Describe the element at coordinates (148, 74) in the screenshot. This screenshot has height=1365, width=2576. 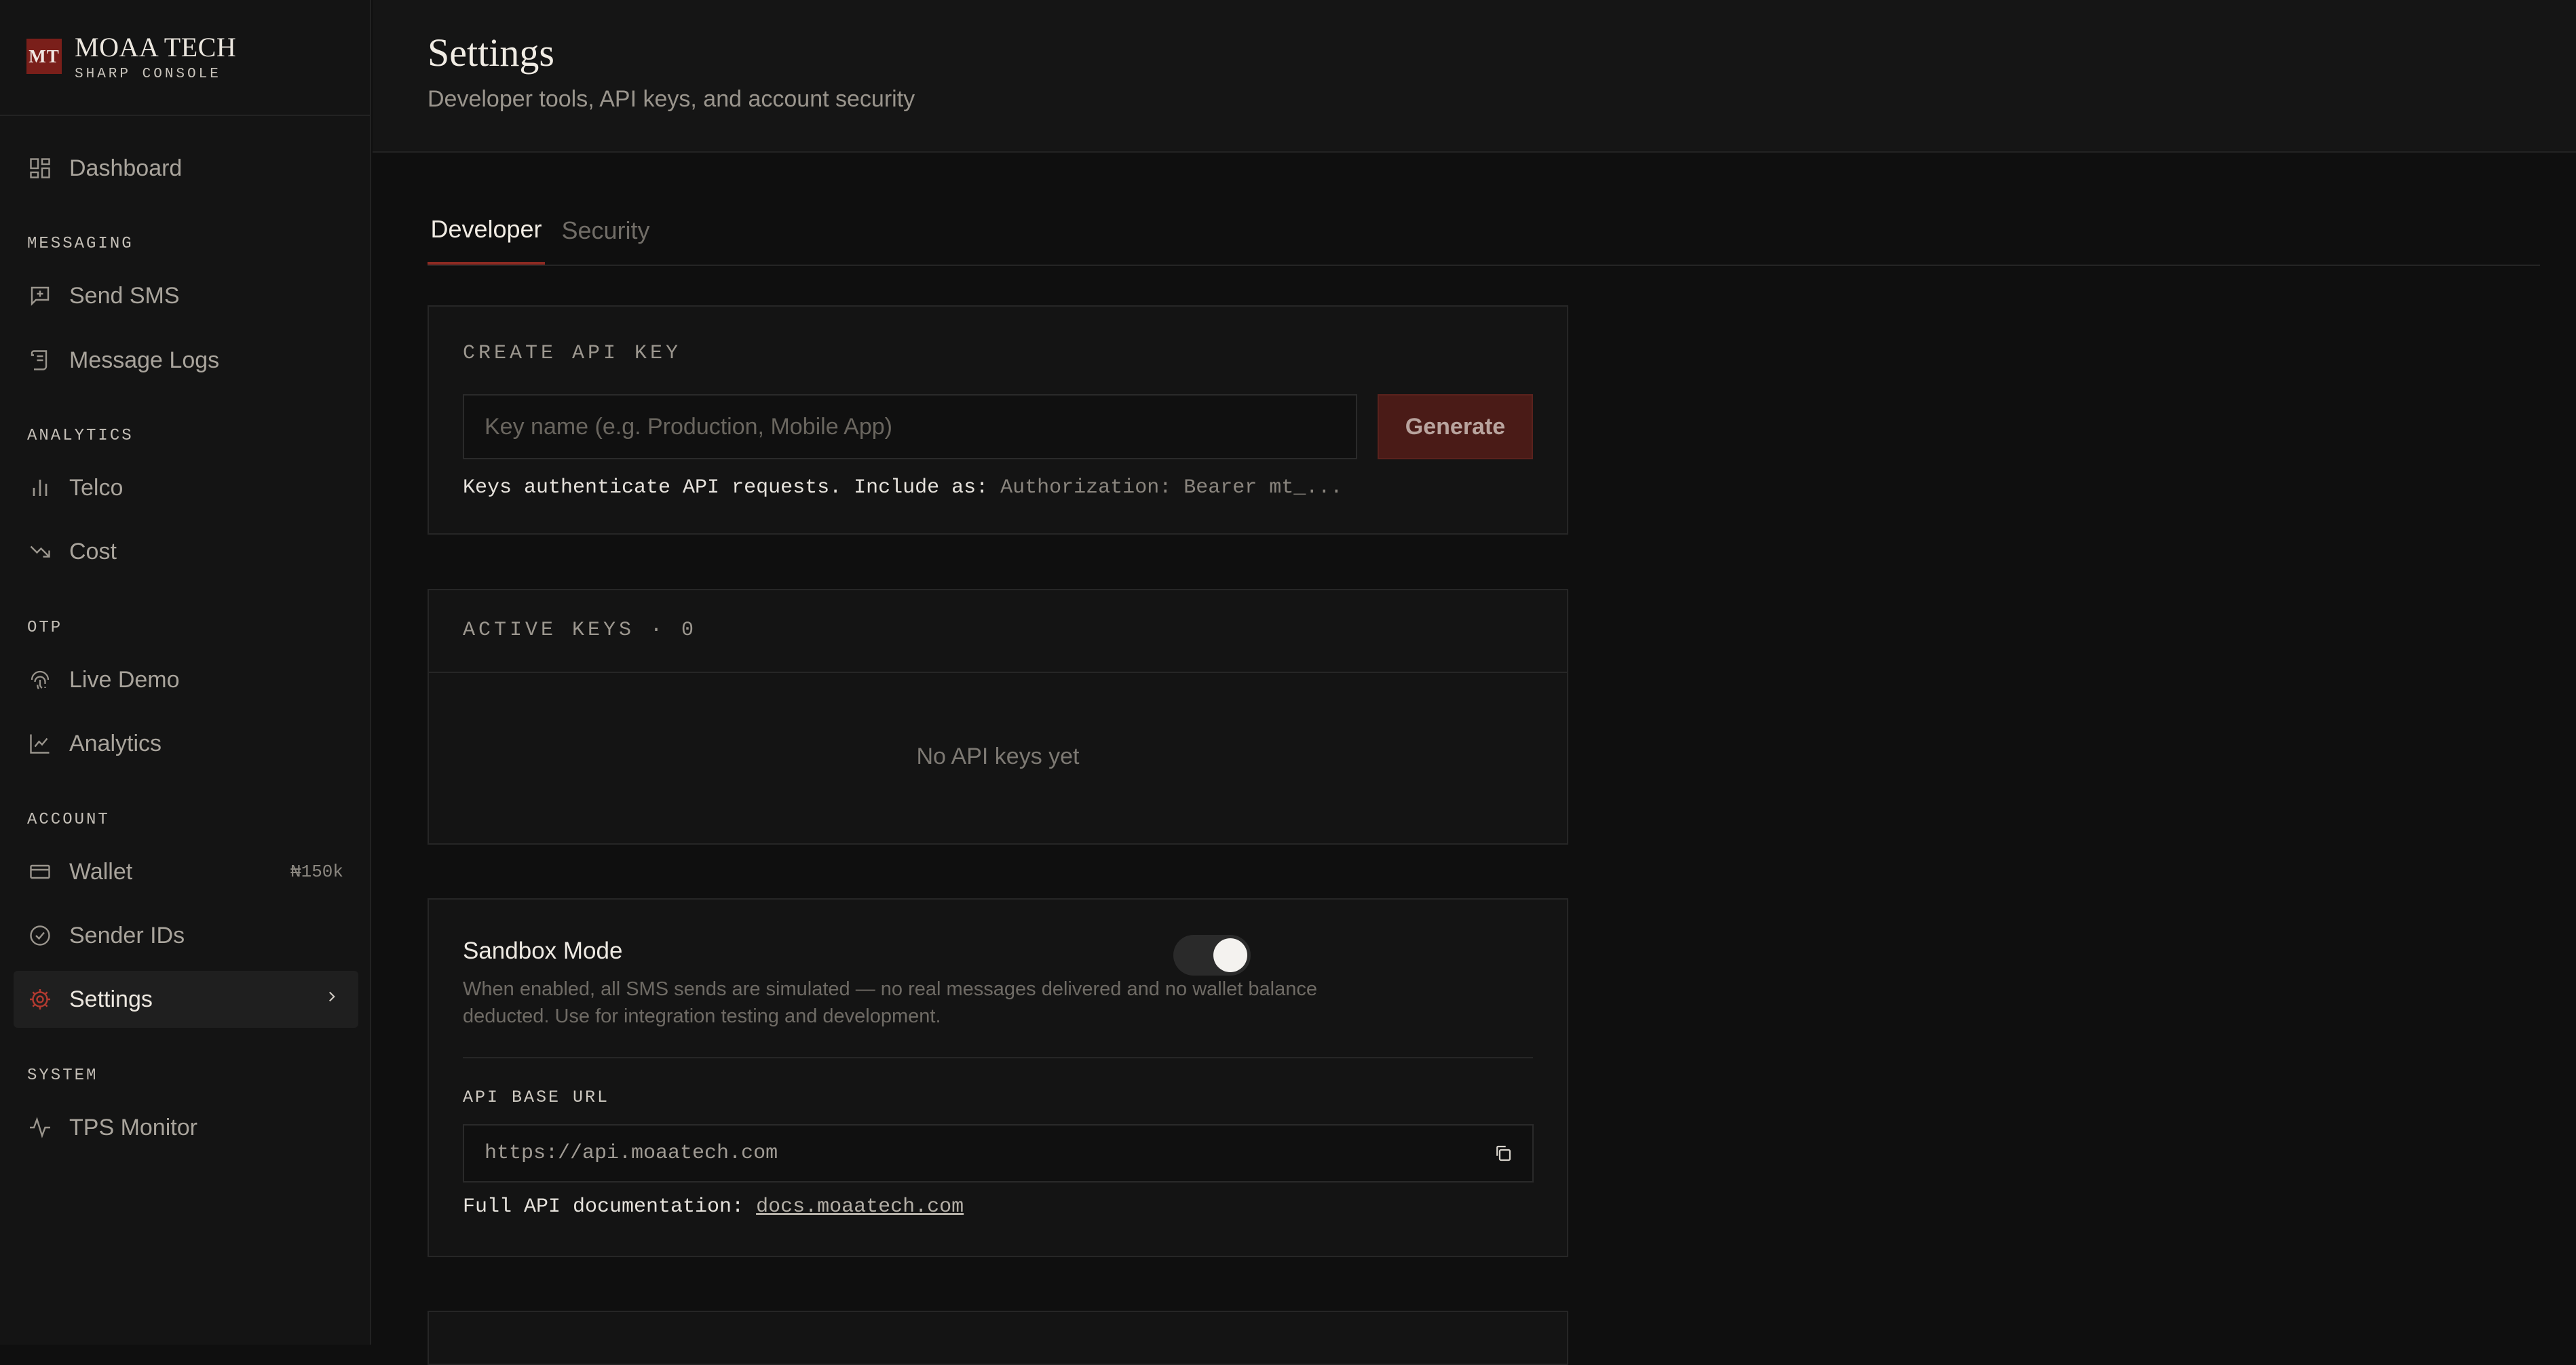
I see `brand-subtitle: SHARP CONSOLE` at that location.